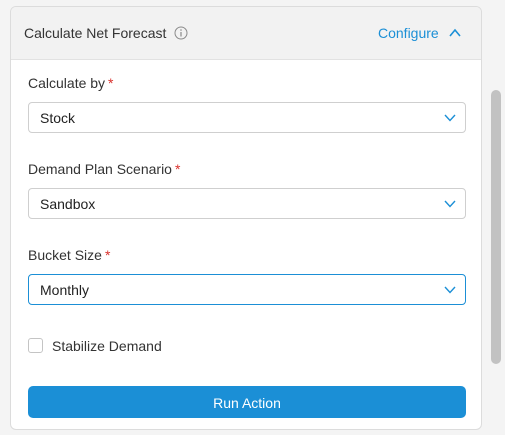 This screenshot has height=435, width=505. What do you see at coordinates (95, 33) in the screenshot?
I see `panel-title: Calculate Net Forecast` at bounding box center [95, 33].